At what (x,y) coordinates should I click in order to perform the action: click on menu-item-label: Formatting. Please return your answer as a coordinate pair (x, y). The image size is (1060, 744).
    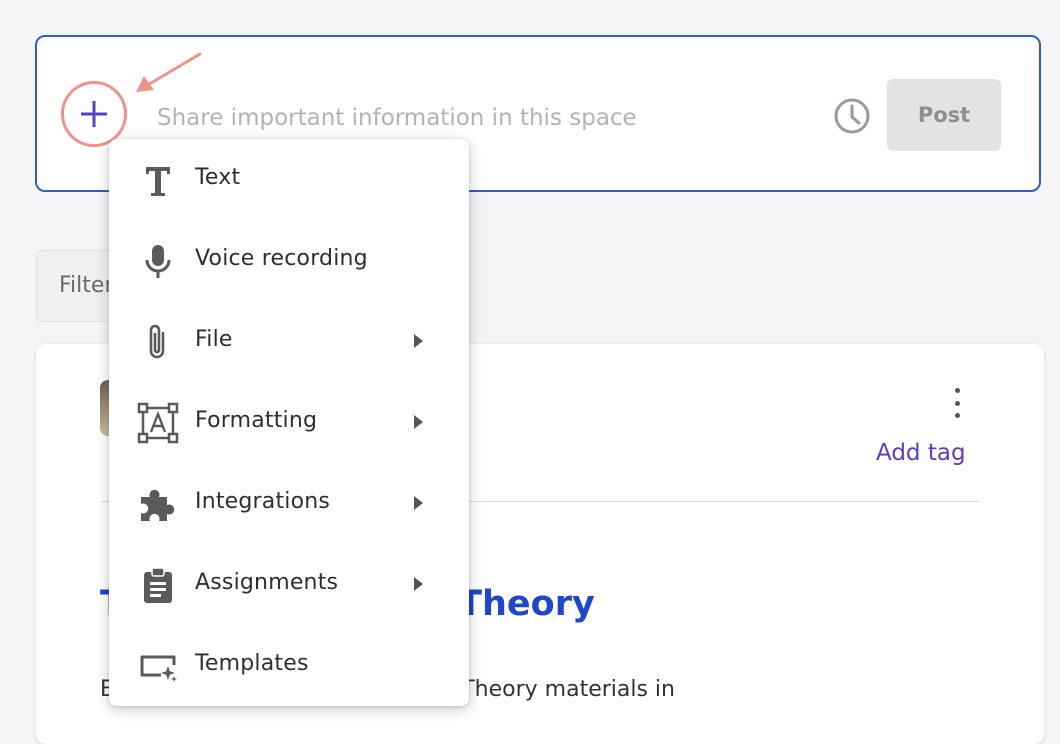
    Looking at the image, I should click on (256, 420).